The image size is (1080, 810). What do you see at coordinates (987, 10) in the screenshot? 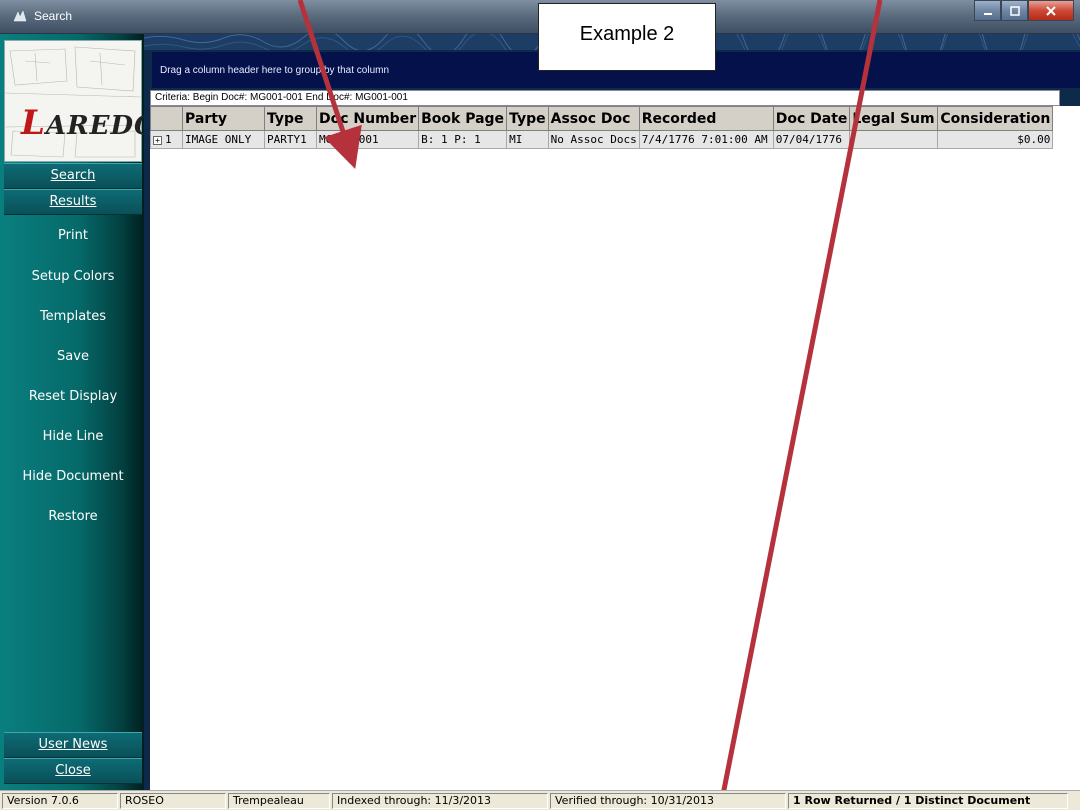
I see `minimize-button` at bounding box center [987, 10].